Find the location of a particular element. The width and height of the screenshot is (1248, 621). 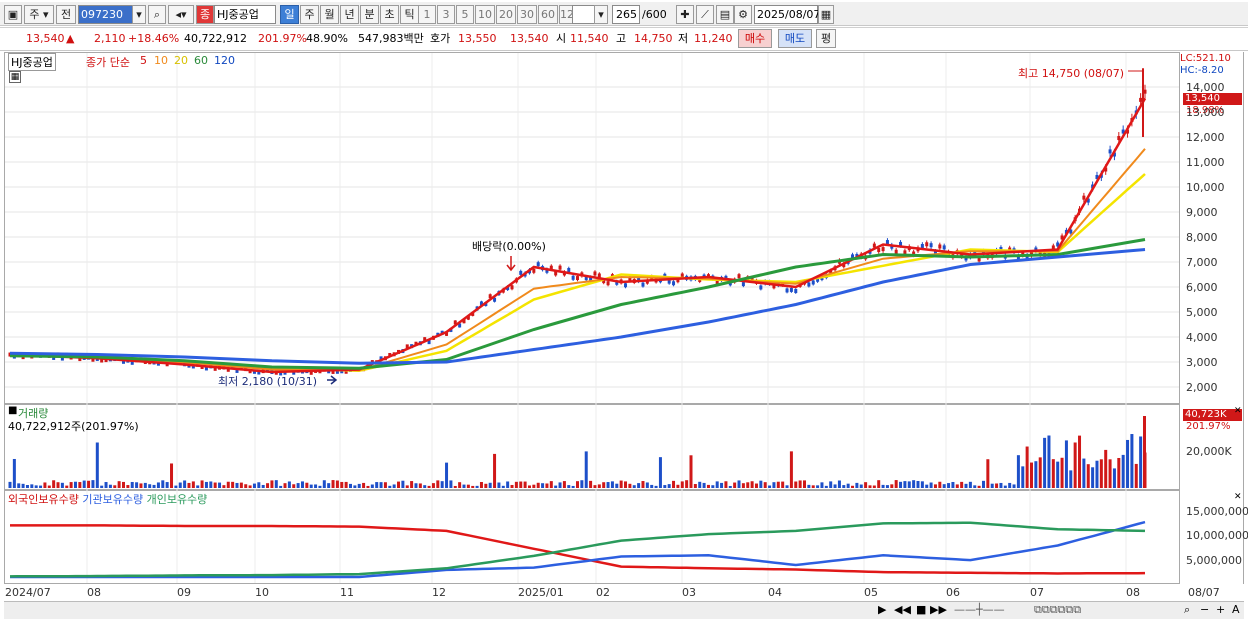

font-size-icon: A is located at coordinates (1236, 609).